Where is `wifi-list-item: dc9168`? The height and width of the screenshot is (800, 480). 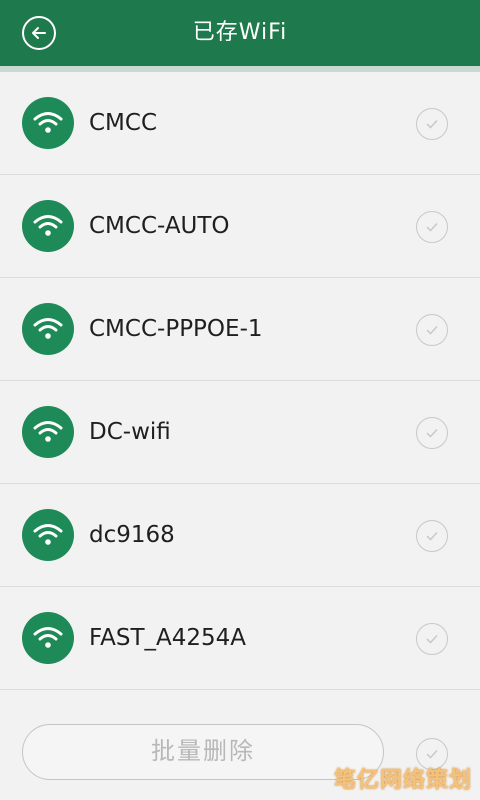
wifi-list-item: dc9168 is located at coordinates (240, 535).